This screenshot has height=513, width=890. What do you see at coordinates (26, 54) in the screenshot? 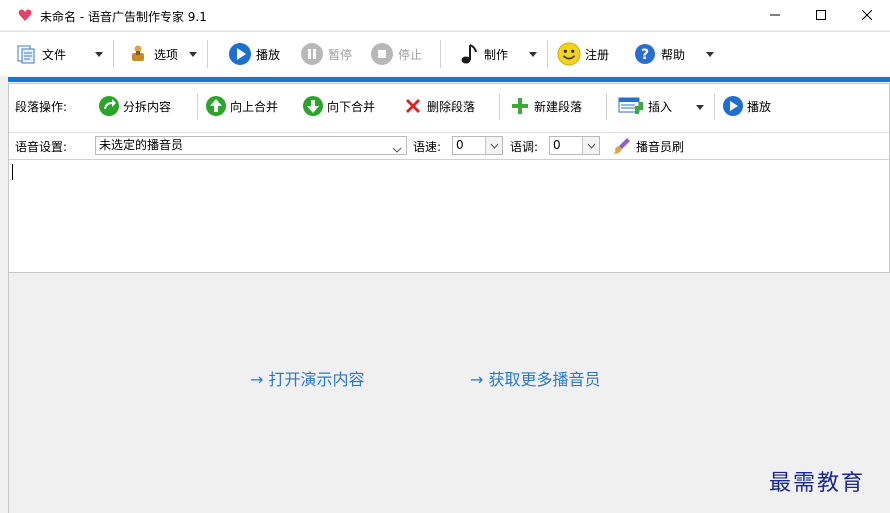
I see `file-icon` at bounding box center [26, 54].